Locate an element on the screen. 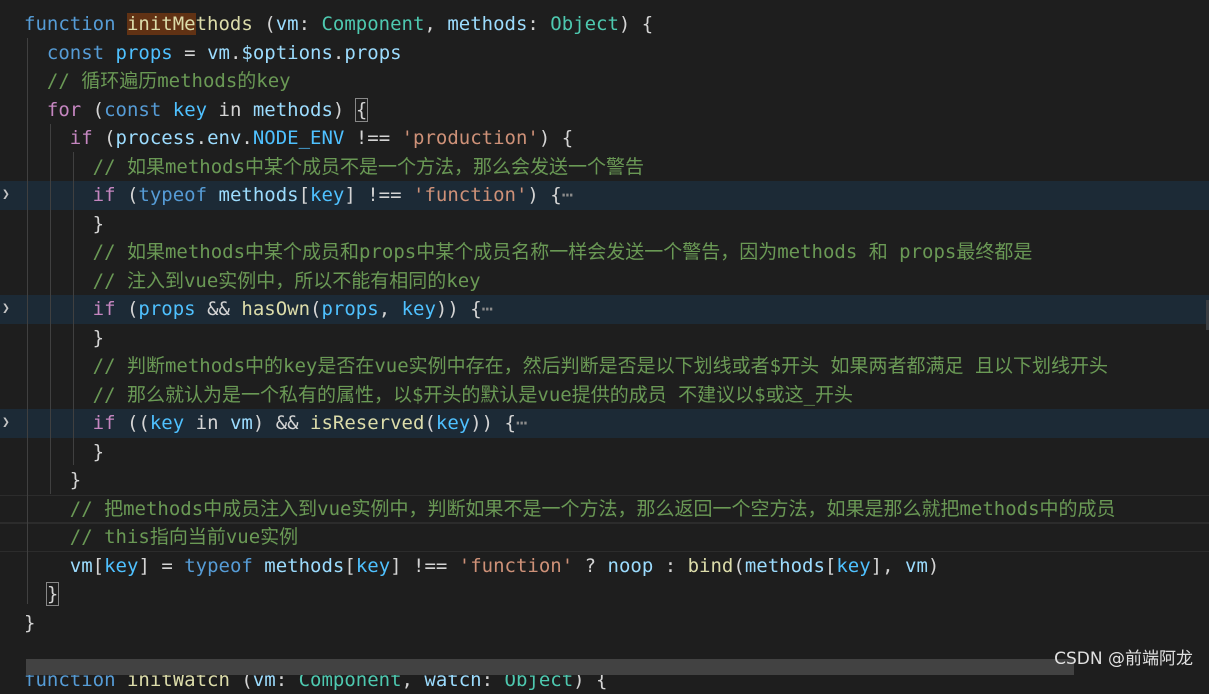 Image resolution: width=1209 pixels, height=694 pixels. code-line: // 循环遍历methods的key is located at coordinates (604, 81).